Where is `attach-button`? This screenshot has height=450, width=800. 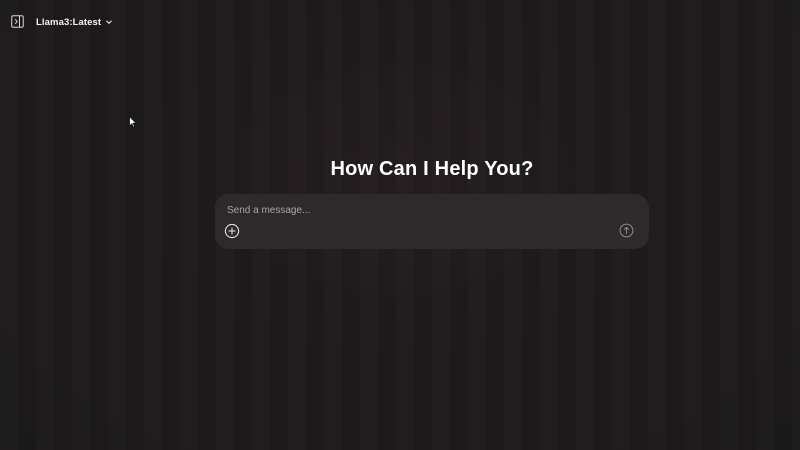
attach-button is located at coordinates (232, 231).